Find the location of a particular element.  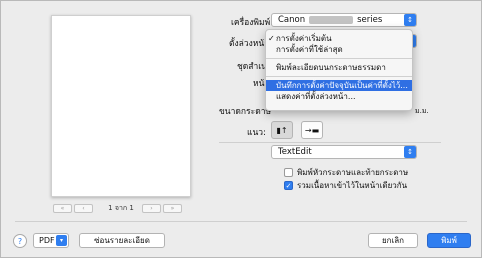

next-page-button: › is located at coordinates (151, 208).